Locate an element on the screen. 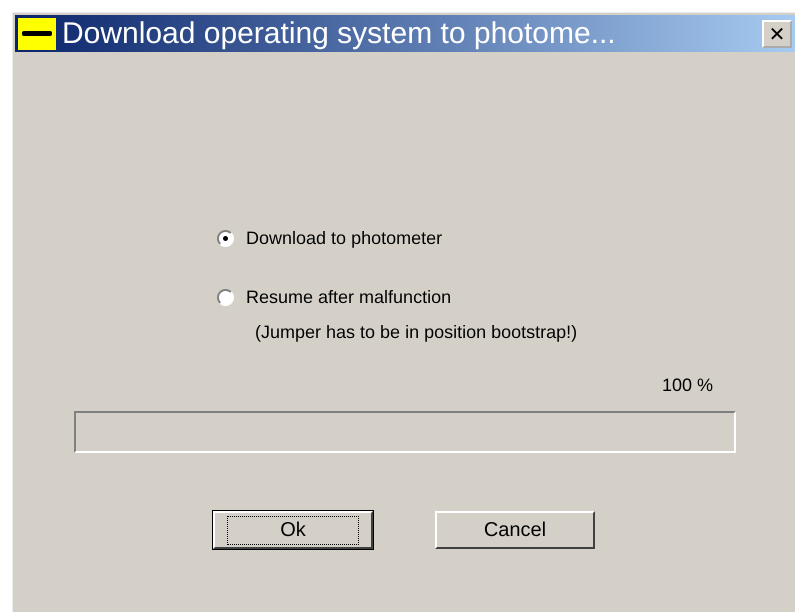 The height and width of the screenshot is (612, 795). radio-label: Resume after malfunction is located at coordinates (349, 297).